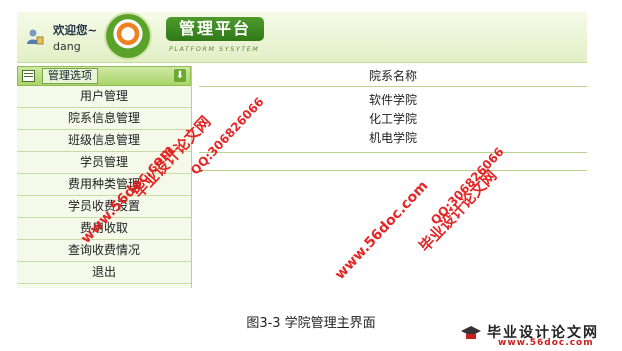  What do you see at coordinates (393, 76) in the screenshot?
I see `column-header-department-name: 院系名称` at bounding box center [393, 76].